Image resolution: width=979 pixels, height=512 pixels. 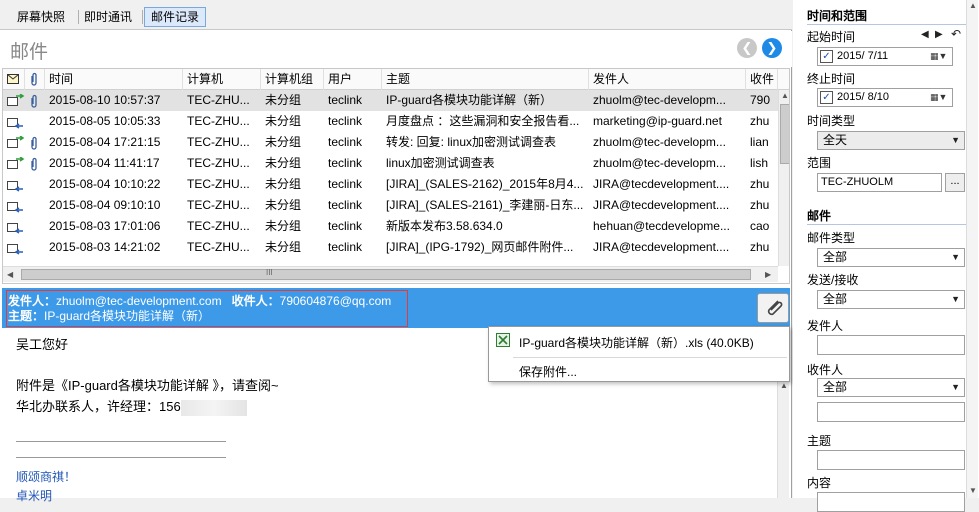 What do you see at coordinates (891, 345) in the screenshot?
I see `sender-filter-input` at bounding box center [891, 345].